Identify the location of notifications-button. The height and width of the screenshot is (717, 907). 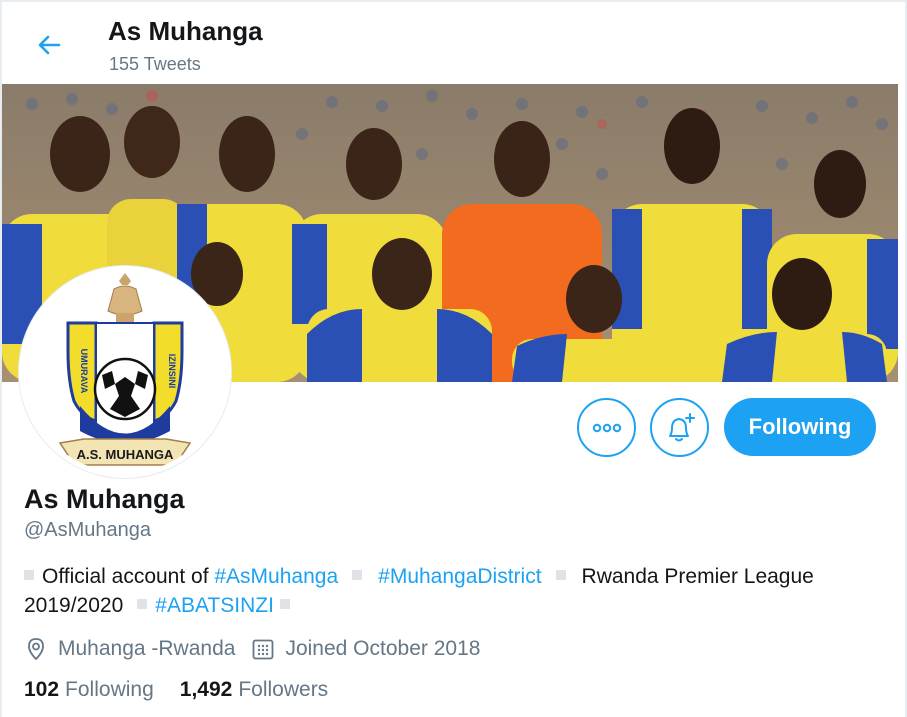
(679, 427).